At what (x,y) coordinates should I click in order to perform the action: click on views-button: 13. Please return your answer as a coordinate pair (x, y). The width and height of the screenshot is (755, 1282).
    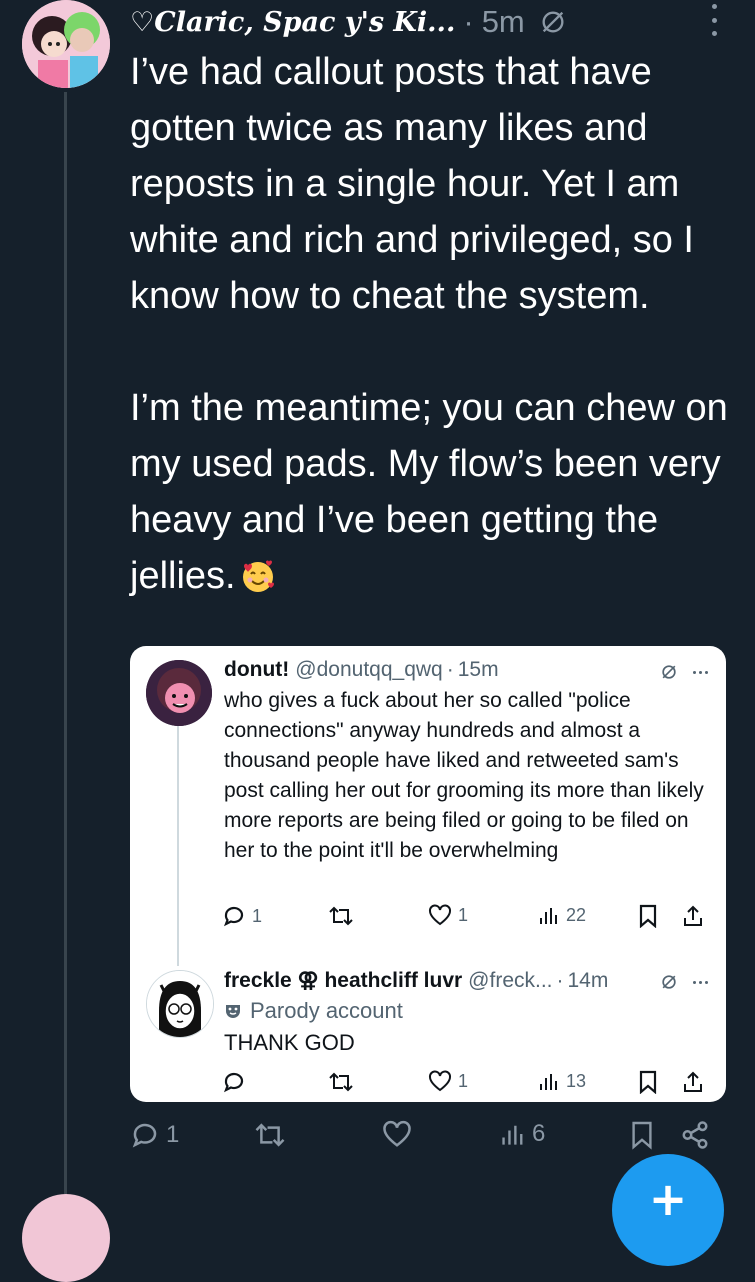
    Looking at the image, I should click on (562, 1081).